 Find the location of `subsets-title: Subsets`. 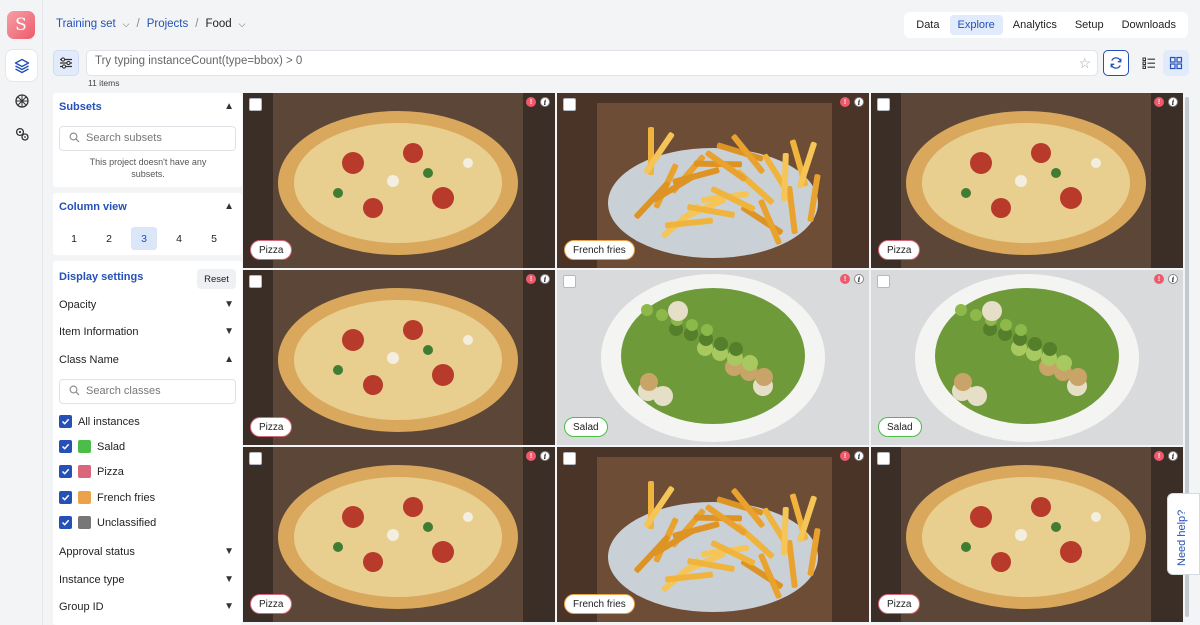

subsets-title: Subsets is located at coordinates (80, 107).